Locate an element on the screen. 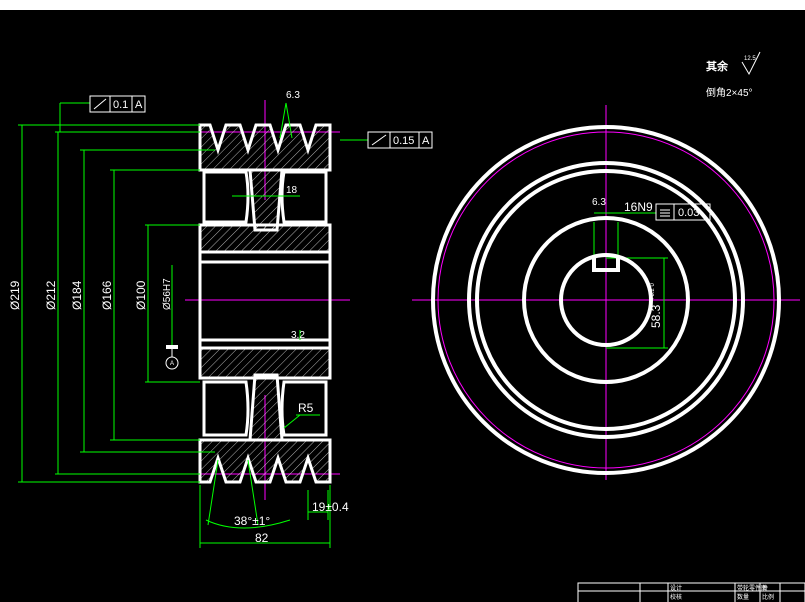 Image resolution: width=805 pixels, height=602 pixels. dim-fillet: R5 is located at coordinates (306, 408).